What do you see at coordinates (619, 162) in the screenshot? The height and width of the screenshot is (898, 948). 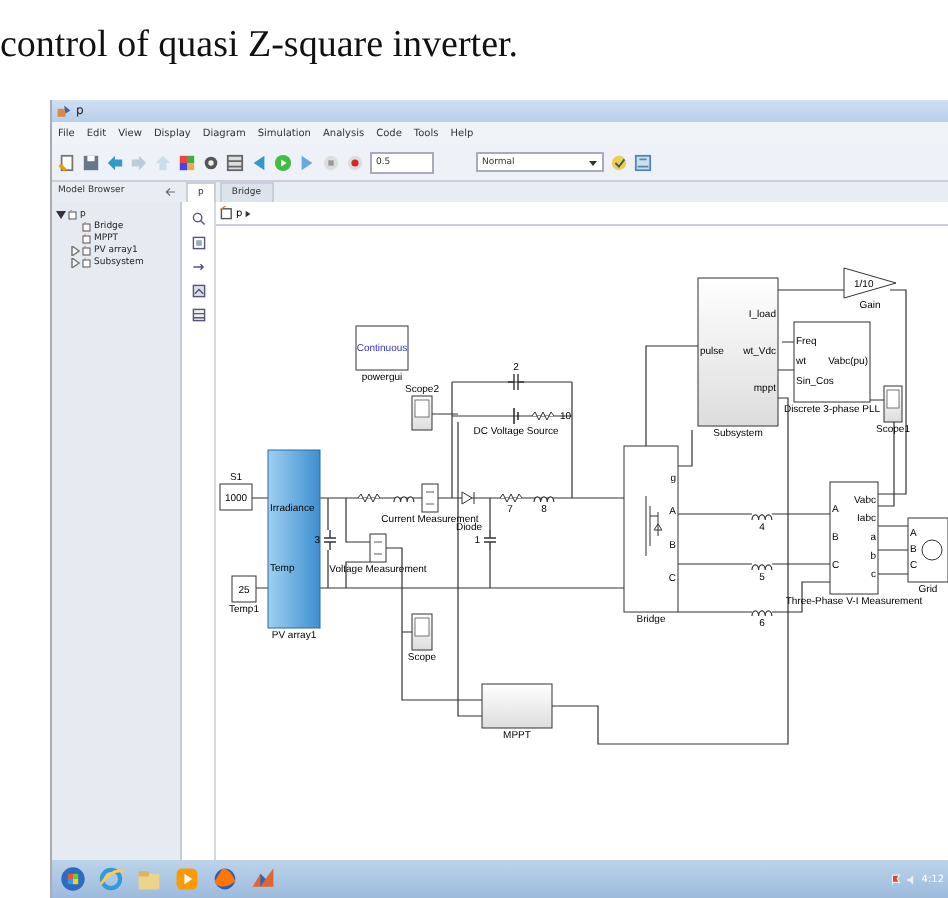 I see `check-icon` at bounding box center [619, 162].